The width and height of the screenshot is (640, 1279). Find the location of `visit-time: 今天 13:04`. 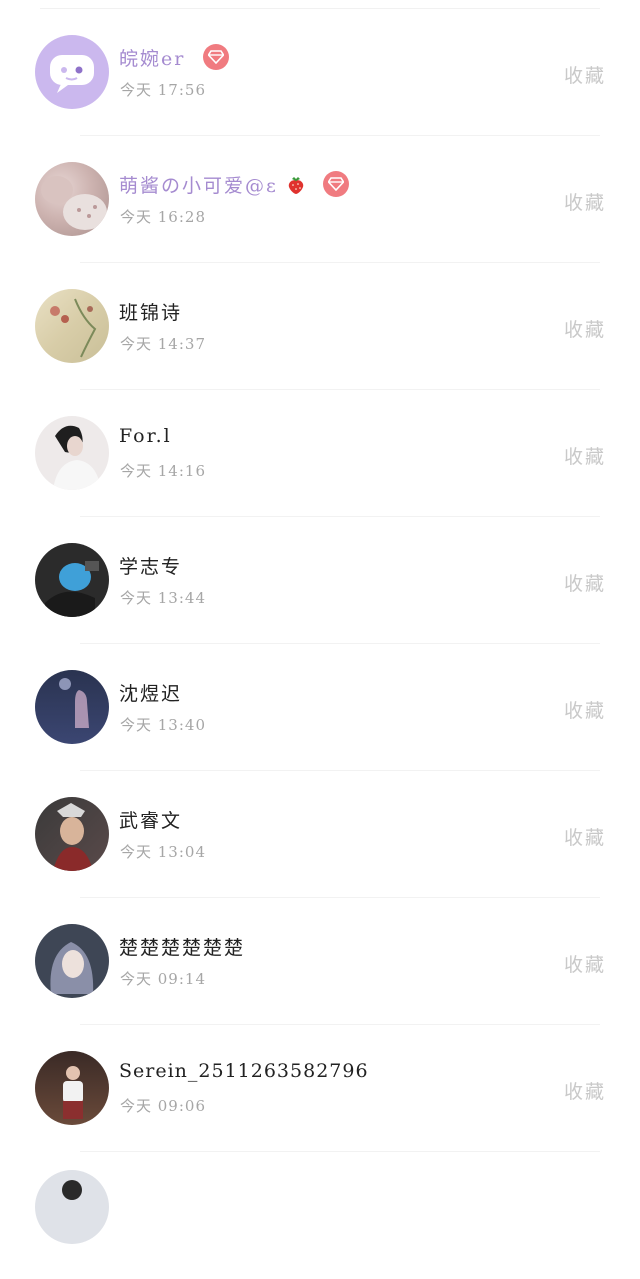

visit-time: 今天 13:04 is located at coordinates (163, 852).